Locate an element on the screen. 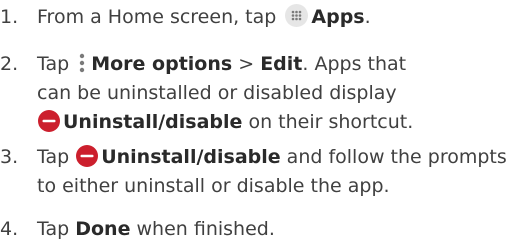 The height and width of the screenshot is (248, 508). step-number: 3. is located at coordinates (9, 157).